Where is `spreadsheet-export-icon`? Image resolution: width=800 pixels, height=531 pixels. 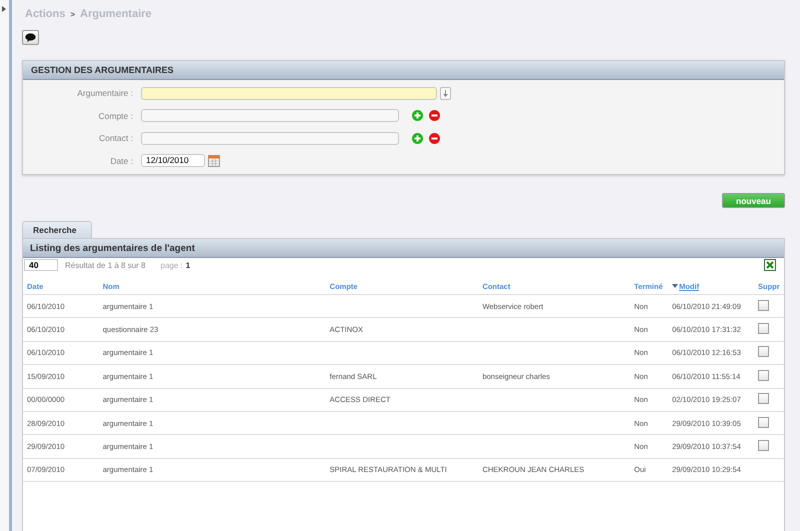
spreadsheet-export-icon is located at coordinates (770, 265).